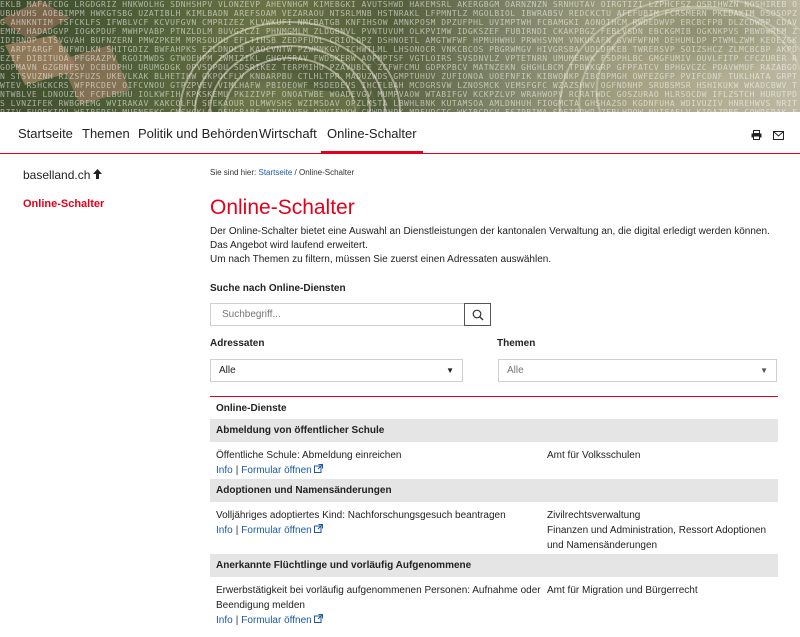 The height and width of the screenshot is (637, 800). Describe the element at coordinates (494, 430) in the screenshot. I see `table-group-header: Abmeldung von öffentlicher Schule` at that location.